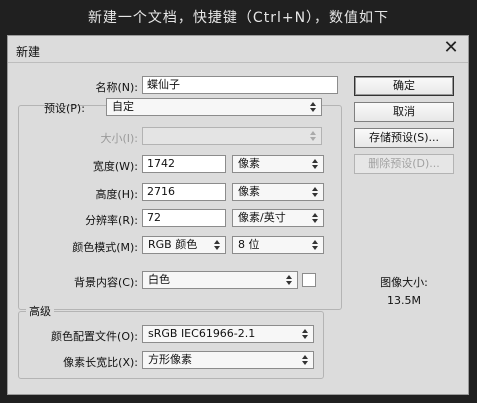  Describe the element at coordinates (119, 138) in the screenshot. I see `size-label: 大小(I):` at that location.